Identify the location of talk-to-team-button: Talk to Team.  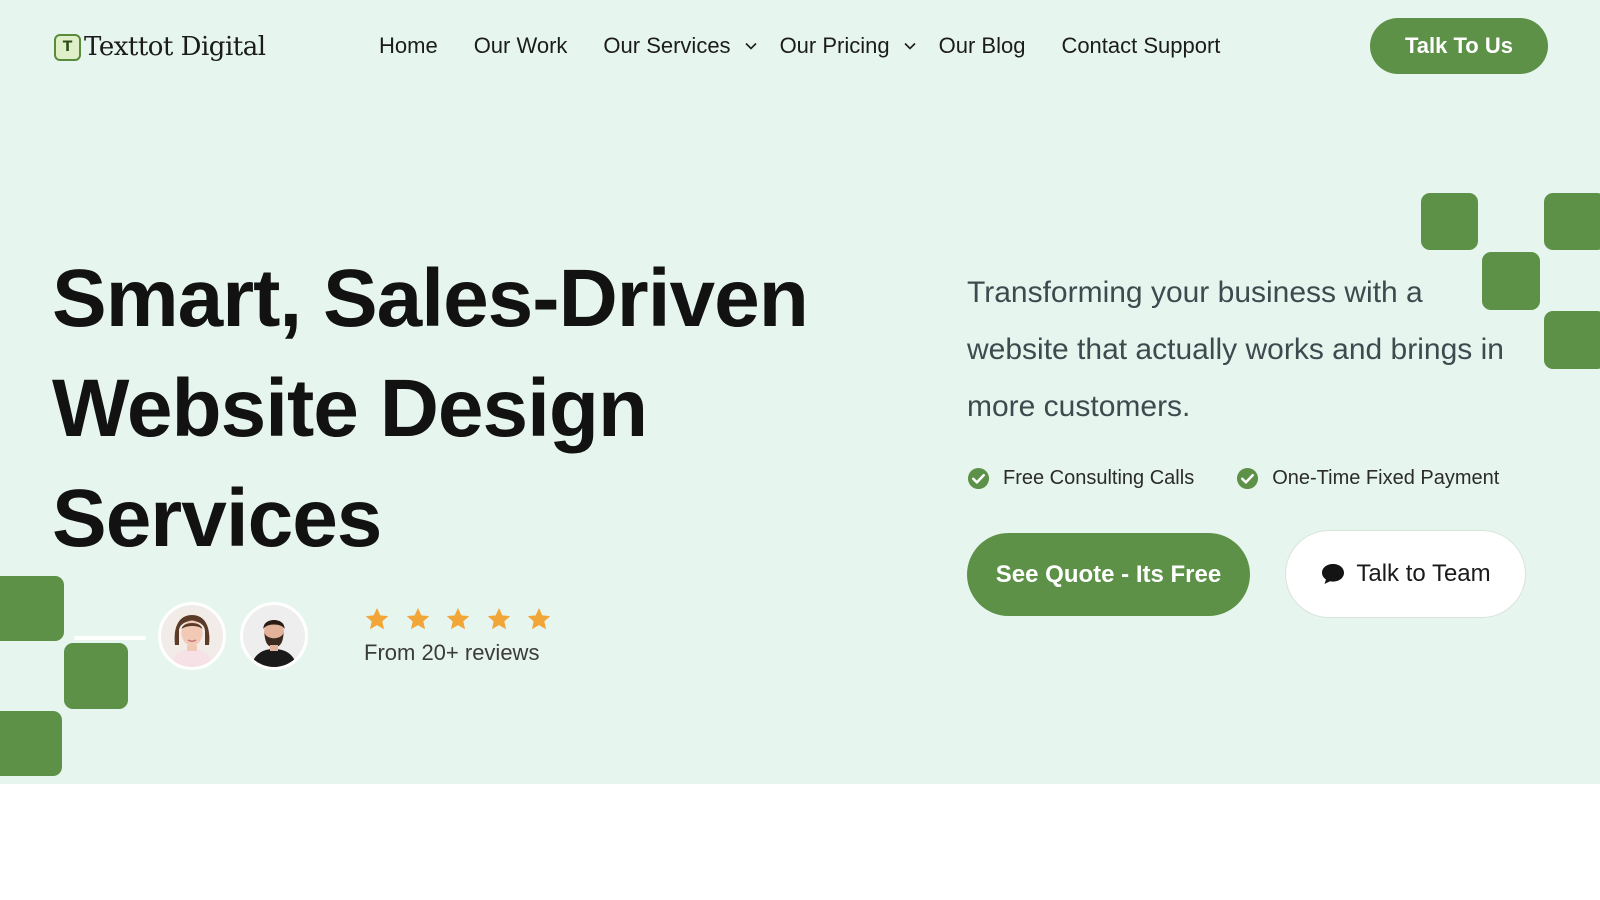
(1405, 574).